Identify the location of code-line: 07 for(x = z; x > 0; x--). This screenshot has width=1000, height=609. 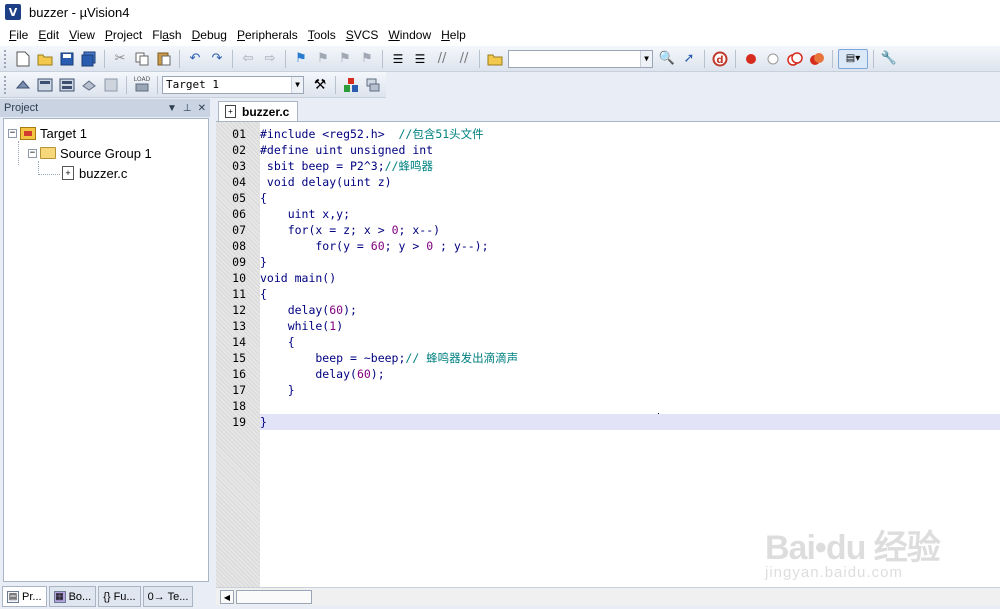
(616, 230).